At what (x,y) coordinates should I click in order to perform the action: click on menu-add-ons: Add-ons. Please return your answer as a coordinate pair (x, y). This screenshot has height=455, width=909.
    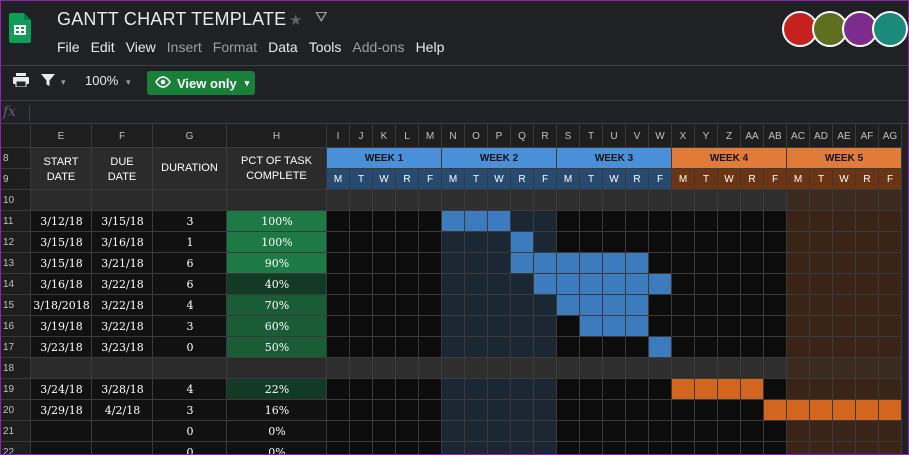
    Looking at the image, I should click on (378, 47).